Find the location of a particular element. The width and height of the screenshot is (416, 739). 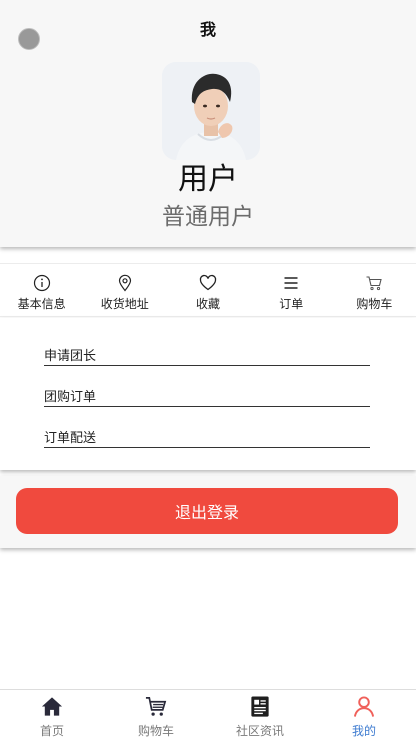

list-icon is located at coordinates (291, 283).